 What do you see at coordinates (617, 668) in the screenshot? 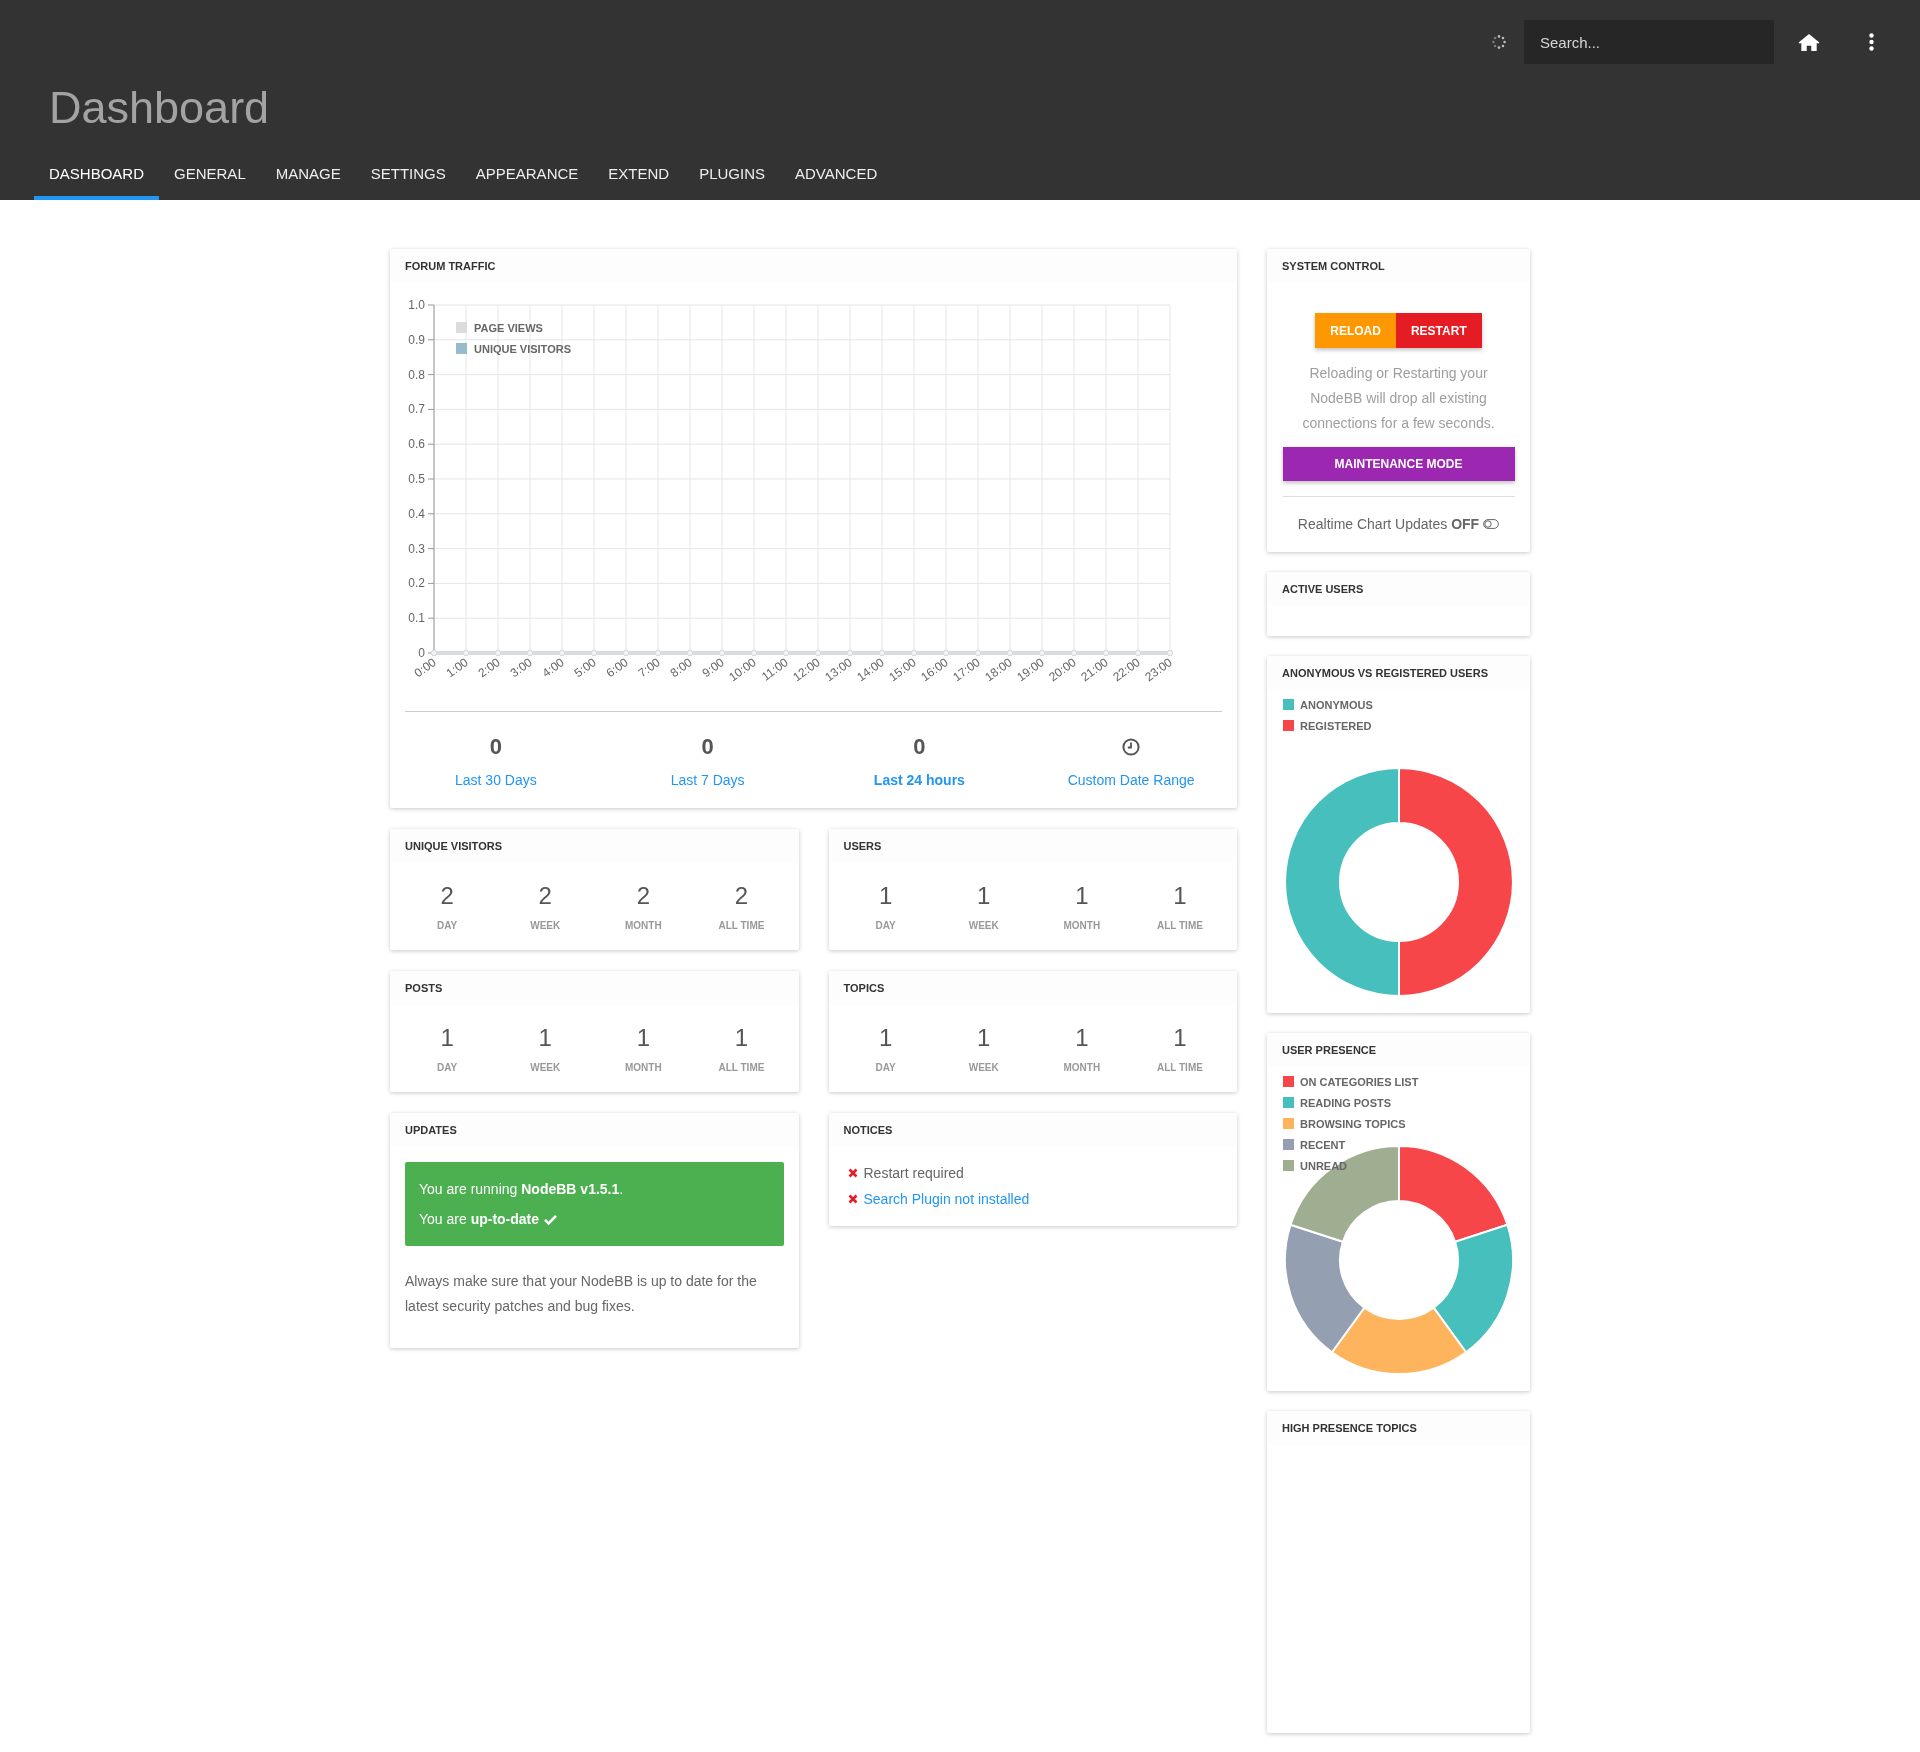
I see `axis-label: 6:00` at bounding box center [617, 668].